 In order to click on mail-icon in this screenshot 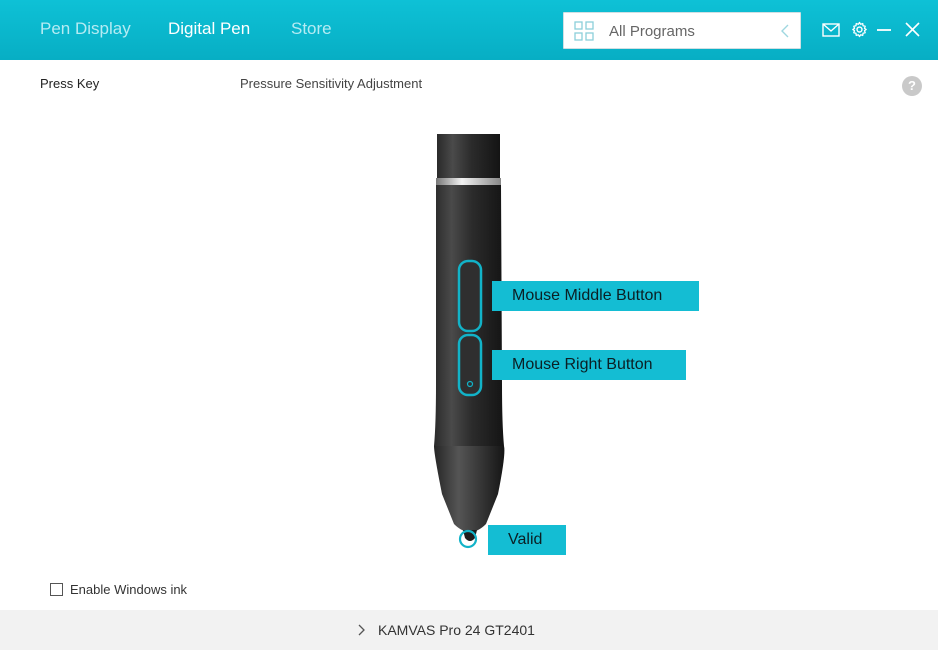, I will do `click(831, 30)`.